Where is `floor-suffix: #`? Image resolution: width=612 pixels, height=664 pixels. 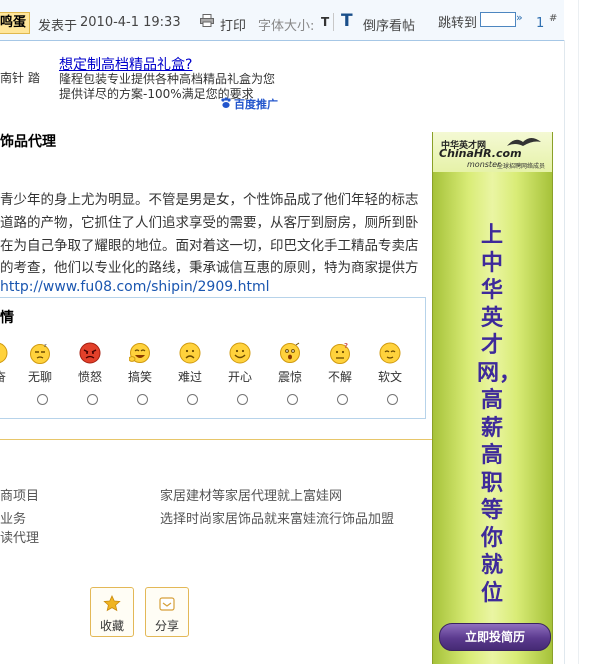
floor-suffix: # is located at coordinates (553, 18).